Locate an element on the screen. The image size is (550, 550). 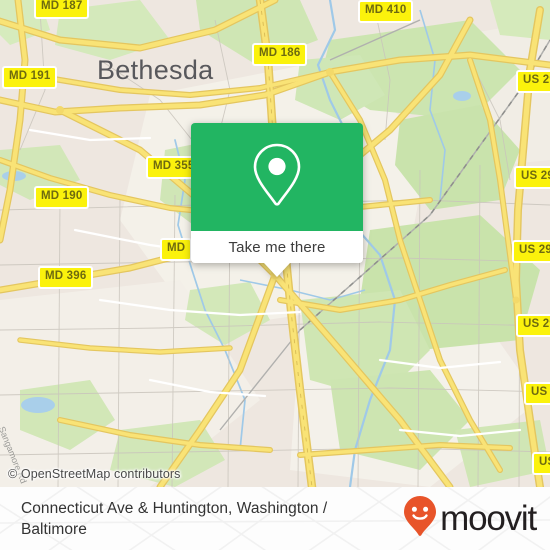
take-me-there-label: Take me there is located at coordinates (277, 247).